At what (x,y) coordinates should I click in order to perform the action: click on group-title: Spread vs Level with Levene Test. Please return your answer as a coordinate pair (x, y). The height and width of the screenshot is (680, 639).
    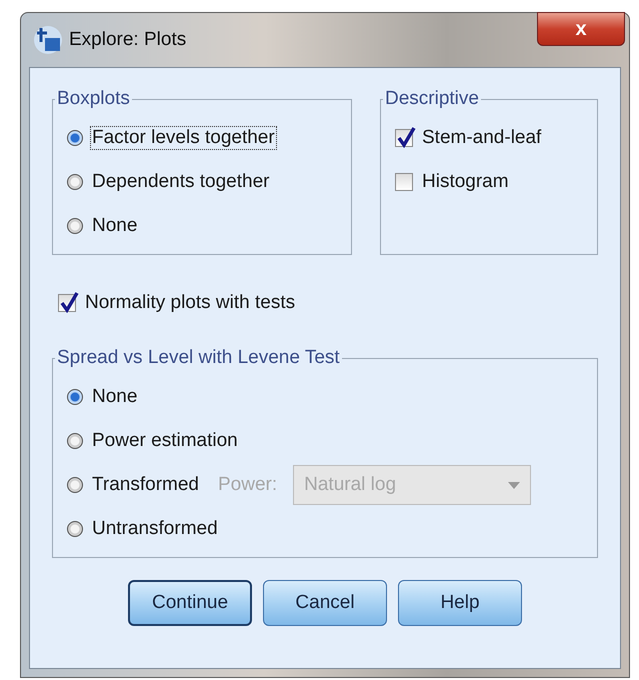
    Looking at the image, I should click on (198, 358).